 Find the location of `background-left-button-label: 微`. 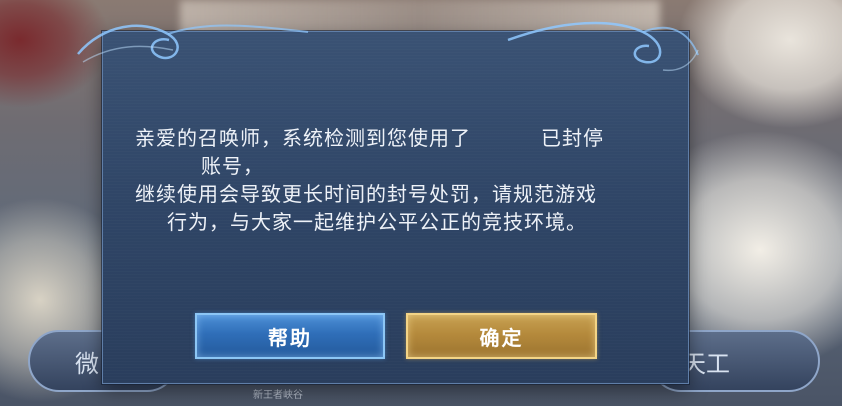

background-left-button-label: 微 is located at coordinates (87, 364).